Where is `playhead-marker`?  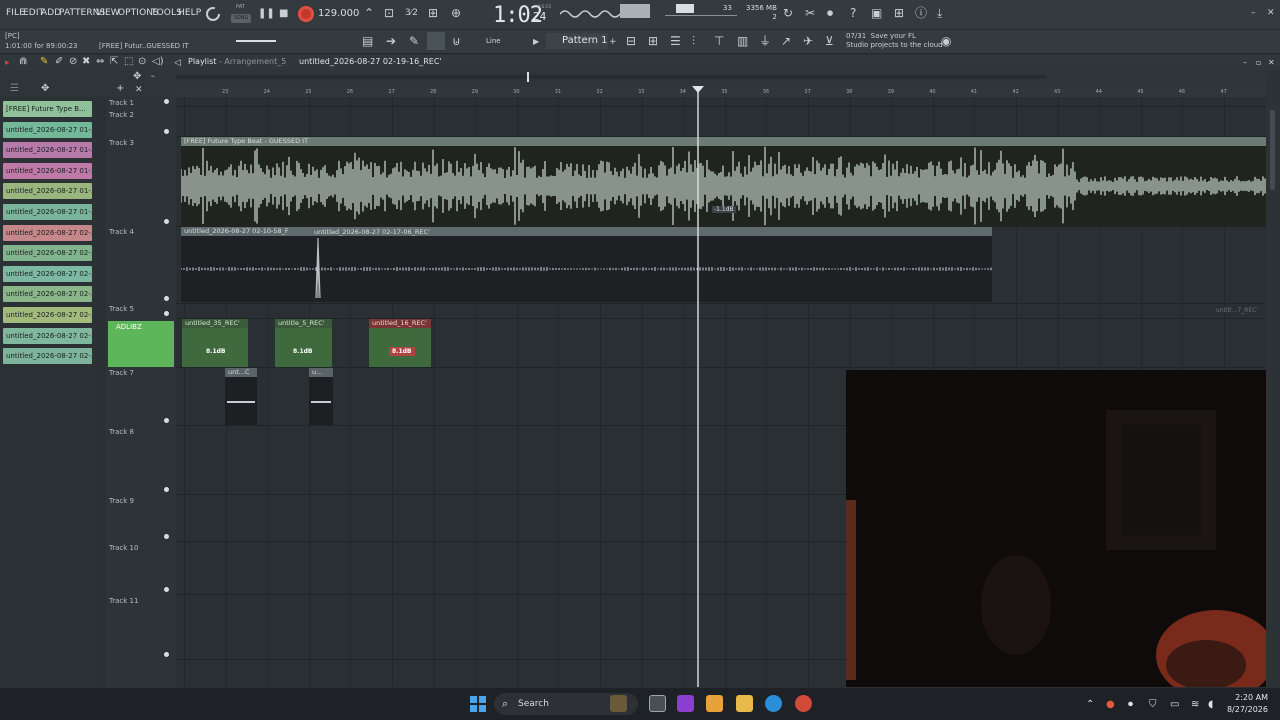 playhead-marker is located at coordinates (698, 89).